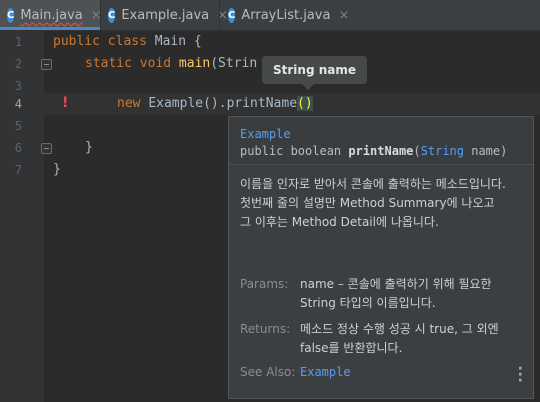 This screenshot has width=540, height=402. I want to click on close-icon: ×, so click(343, 15).